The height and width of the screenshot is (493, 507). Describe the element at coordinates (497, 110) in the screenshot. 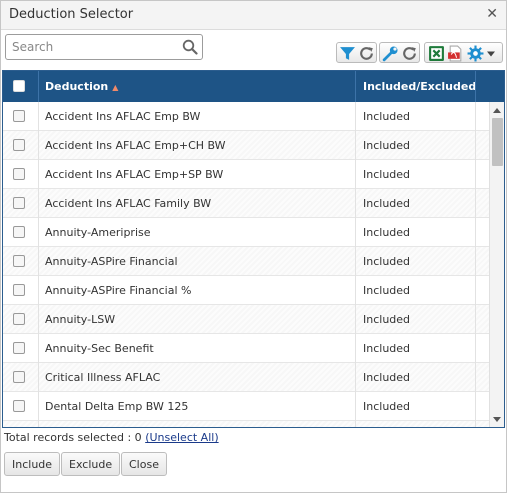

I see `scroll-up-icon` at that location.